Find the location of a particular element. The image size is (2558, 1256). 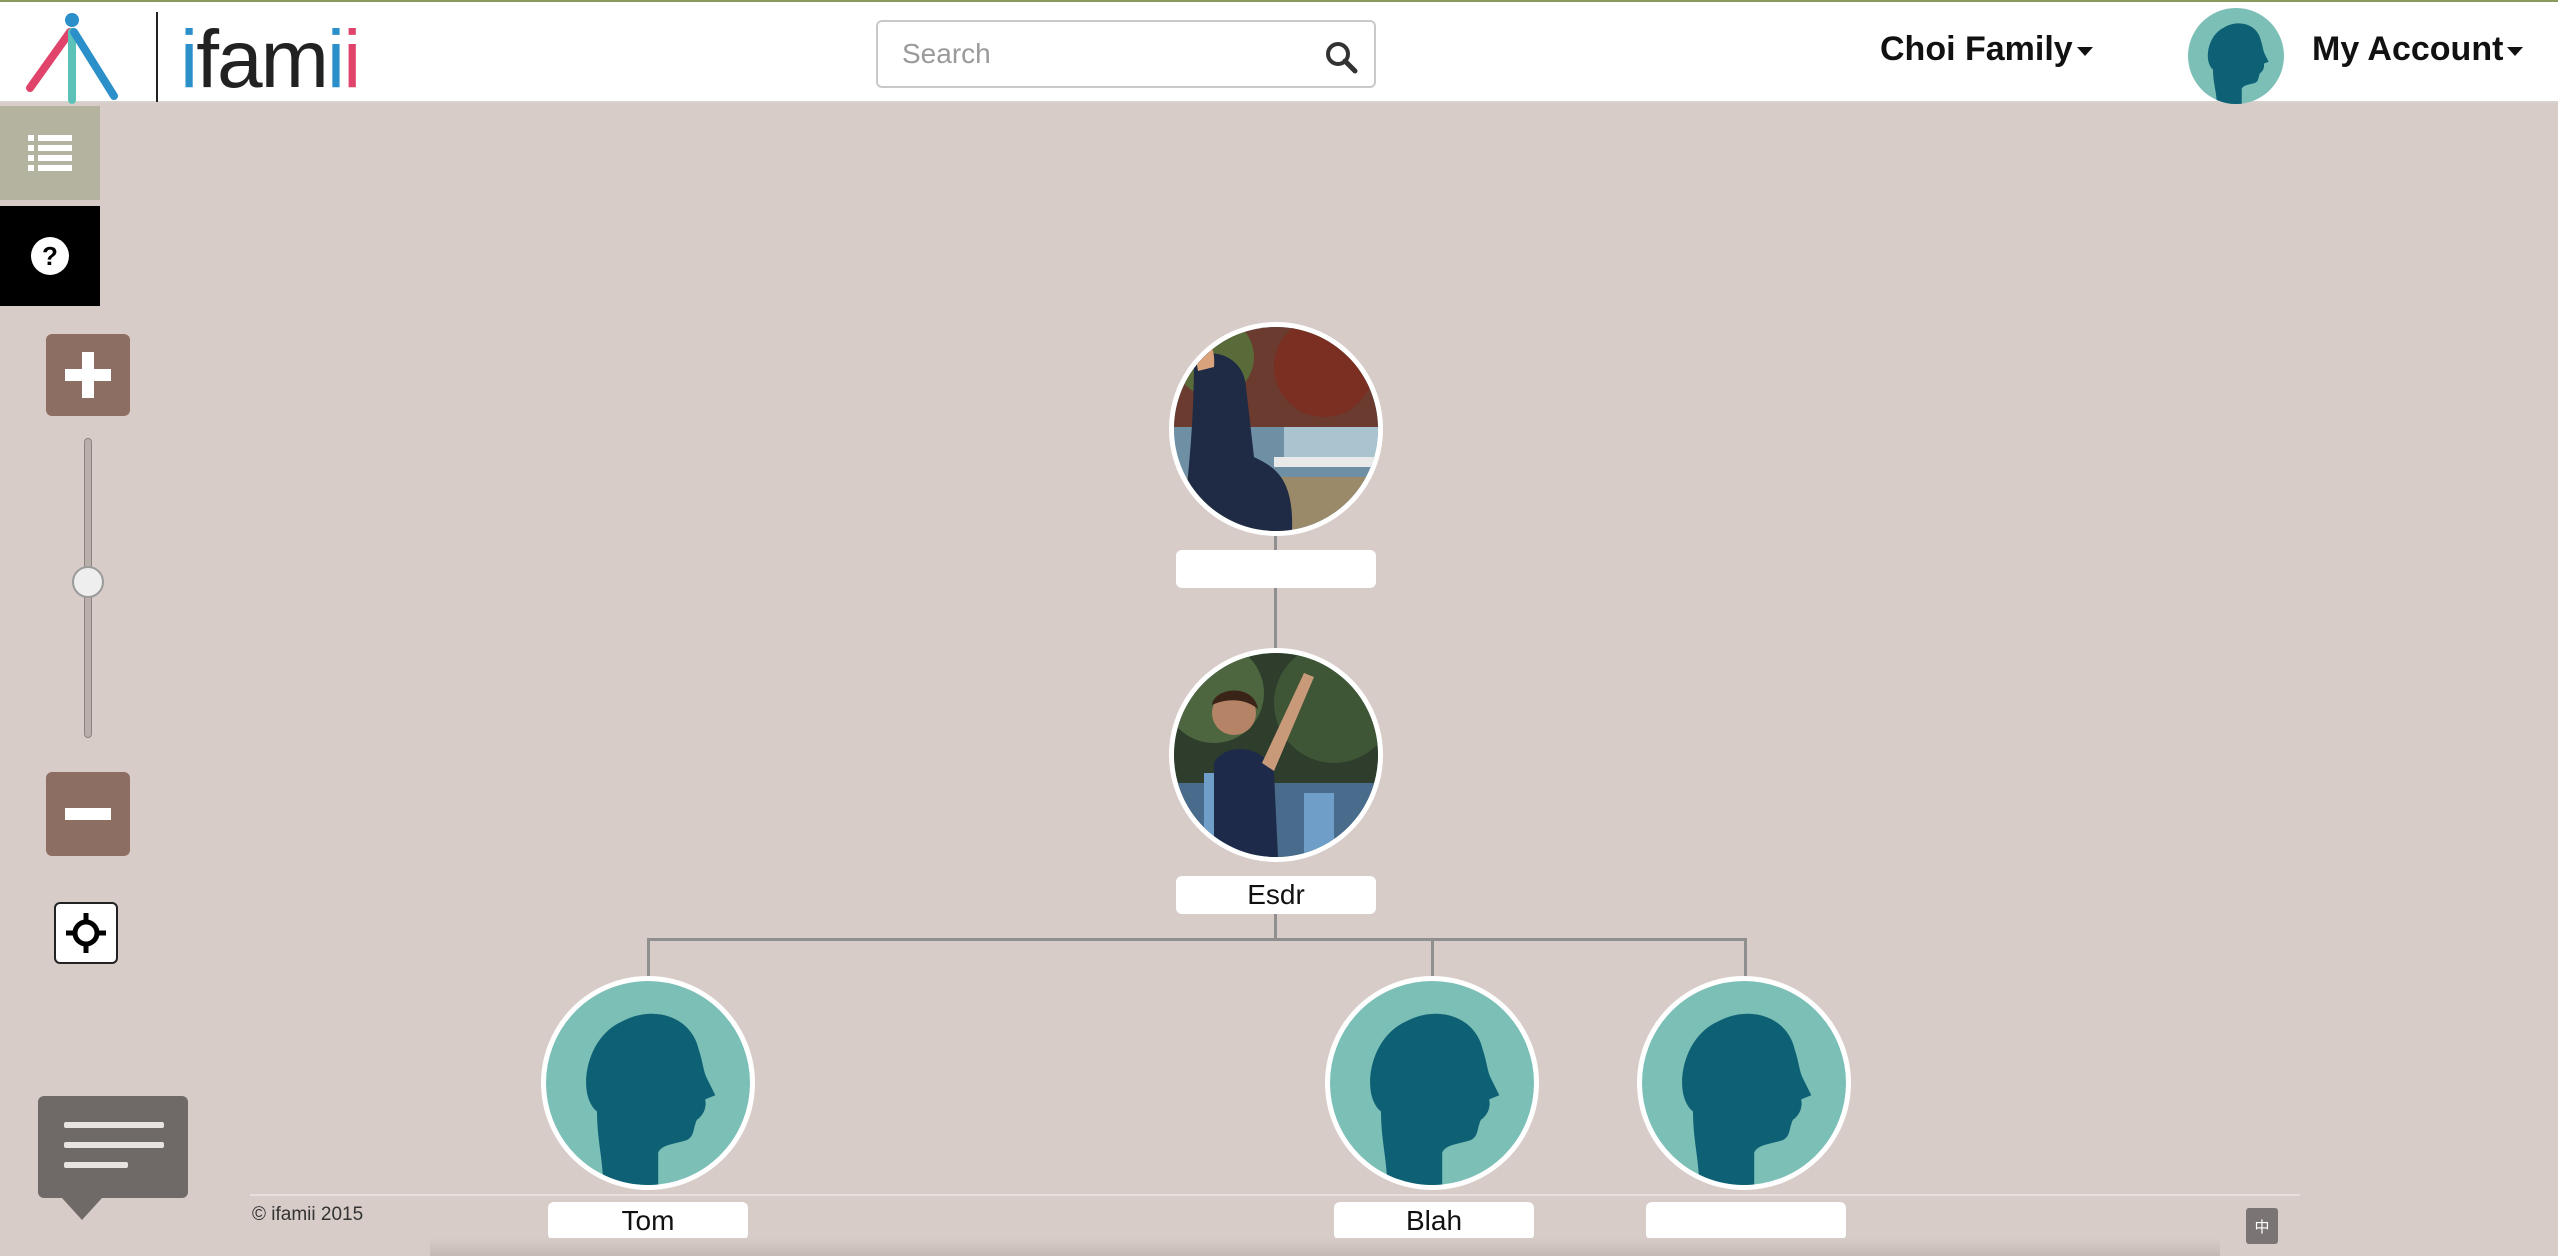

search-icon is located at coordinates (1341, 57).